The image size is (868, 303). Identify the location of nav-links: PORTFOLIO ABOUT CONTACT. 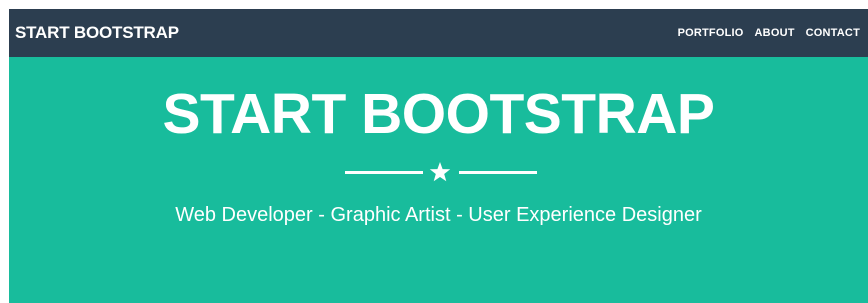
(769, 33).